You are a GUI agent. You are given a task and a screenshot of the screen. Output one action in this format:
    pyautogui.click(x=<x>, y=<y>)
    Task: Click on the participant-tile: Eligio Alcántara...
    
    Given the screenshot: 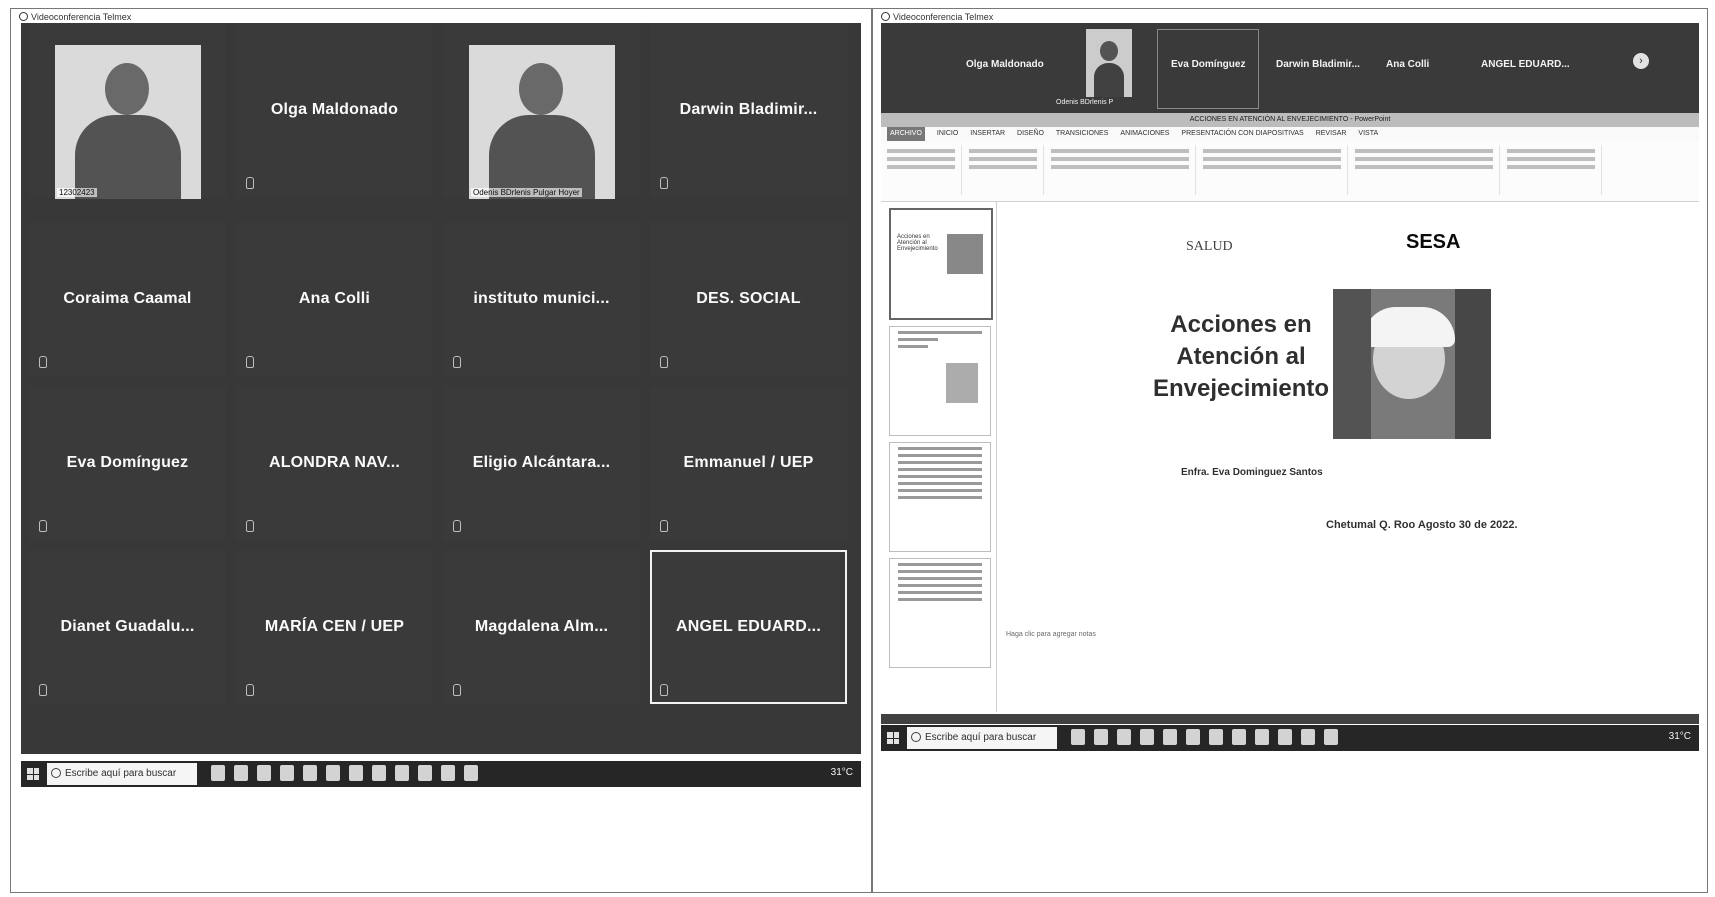 What is the action you would take?
    pyautogui.click(x=541, y=463)
    